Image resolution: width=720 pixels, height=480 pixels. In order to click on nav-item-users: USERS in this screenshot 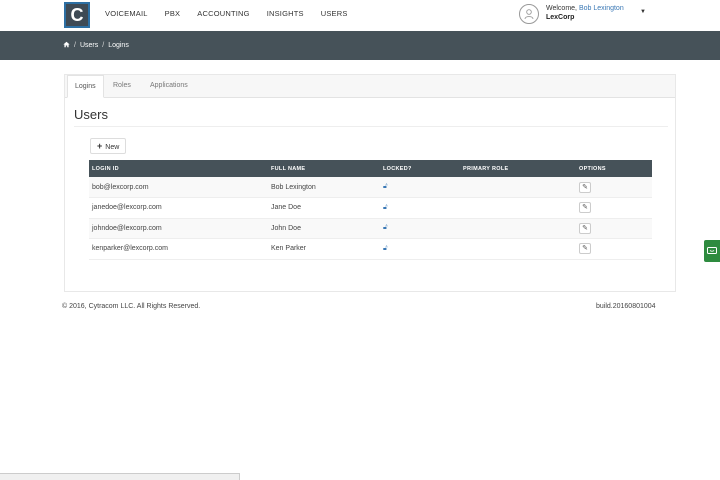, I will do `click(334, 13)`.